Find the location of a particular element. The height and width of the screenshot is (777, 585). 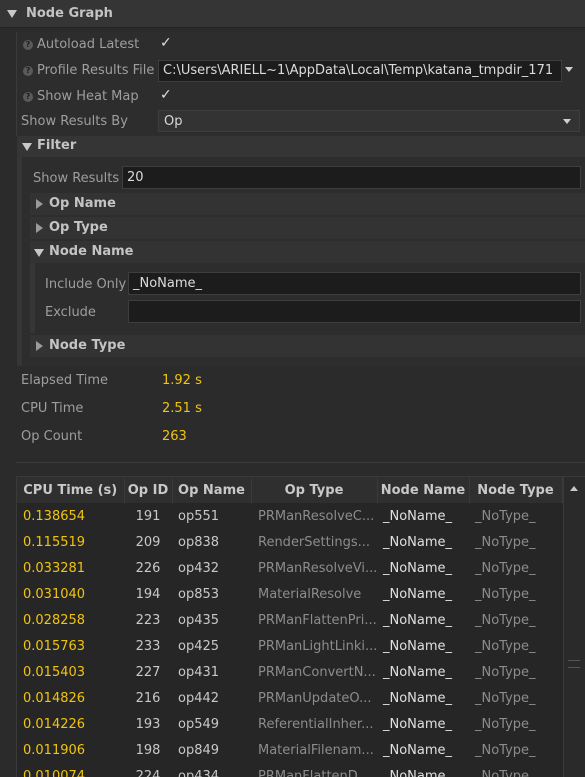

cell-cpu-time: 0.028258 is located at coordinates (54, 620).